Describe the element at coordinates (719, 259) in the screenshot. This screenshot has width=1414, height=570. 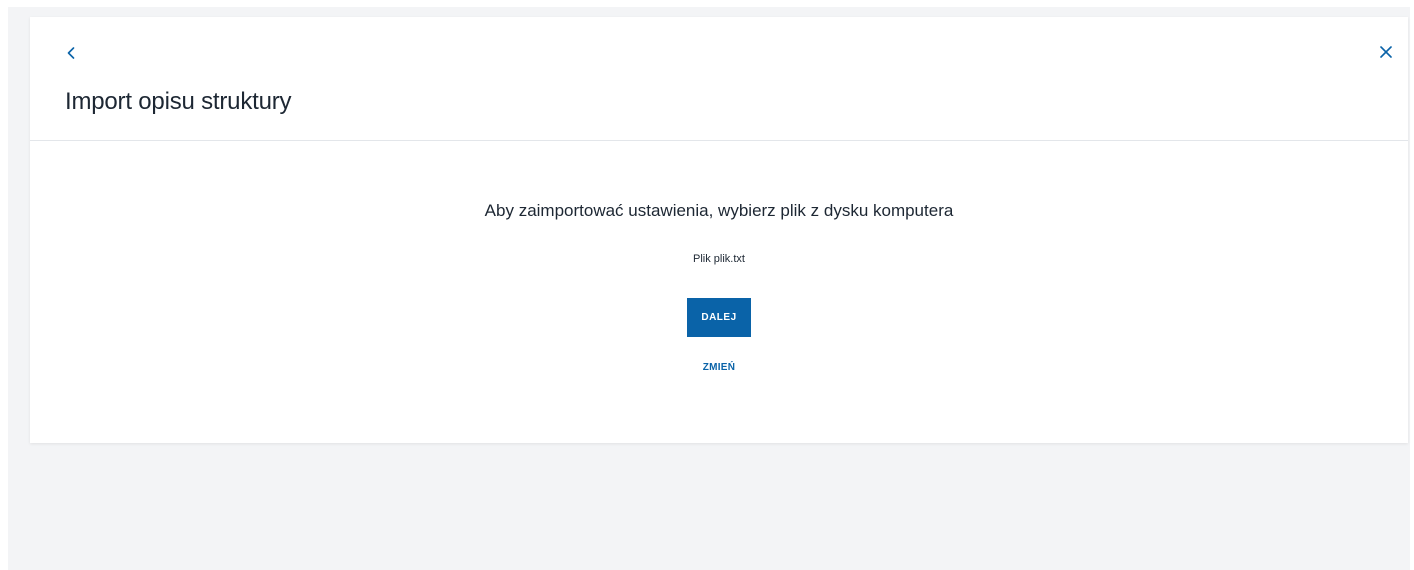
I see `selected-file-label: Plik plik.txt` at that location.